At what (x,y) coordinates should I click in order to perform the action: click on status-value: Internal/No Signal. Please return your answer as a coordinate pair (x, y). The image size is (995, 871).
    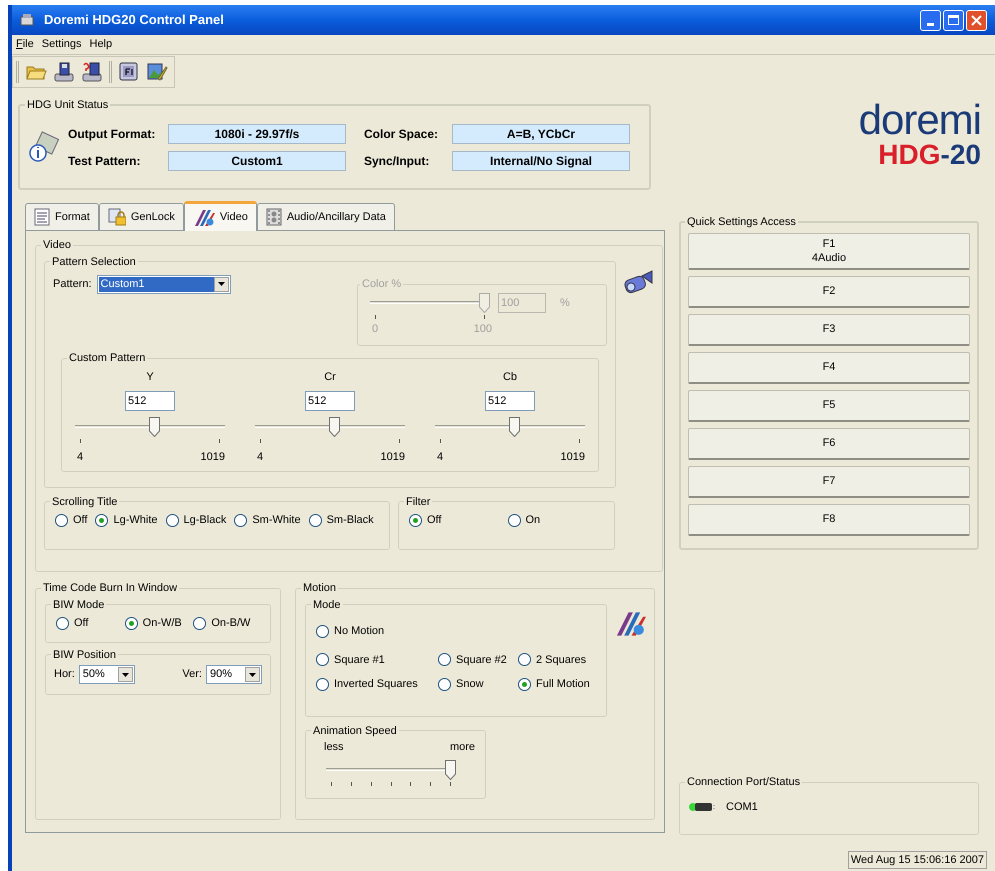
    Looking at the image, I should click on (541, 160).